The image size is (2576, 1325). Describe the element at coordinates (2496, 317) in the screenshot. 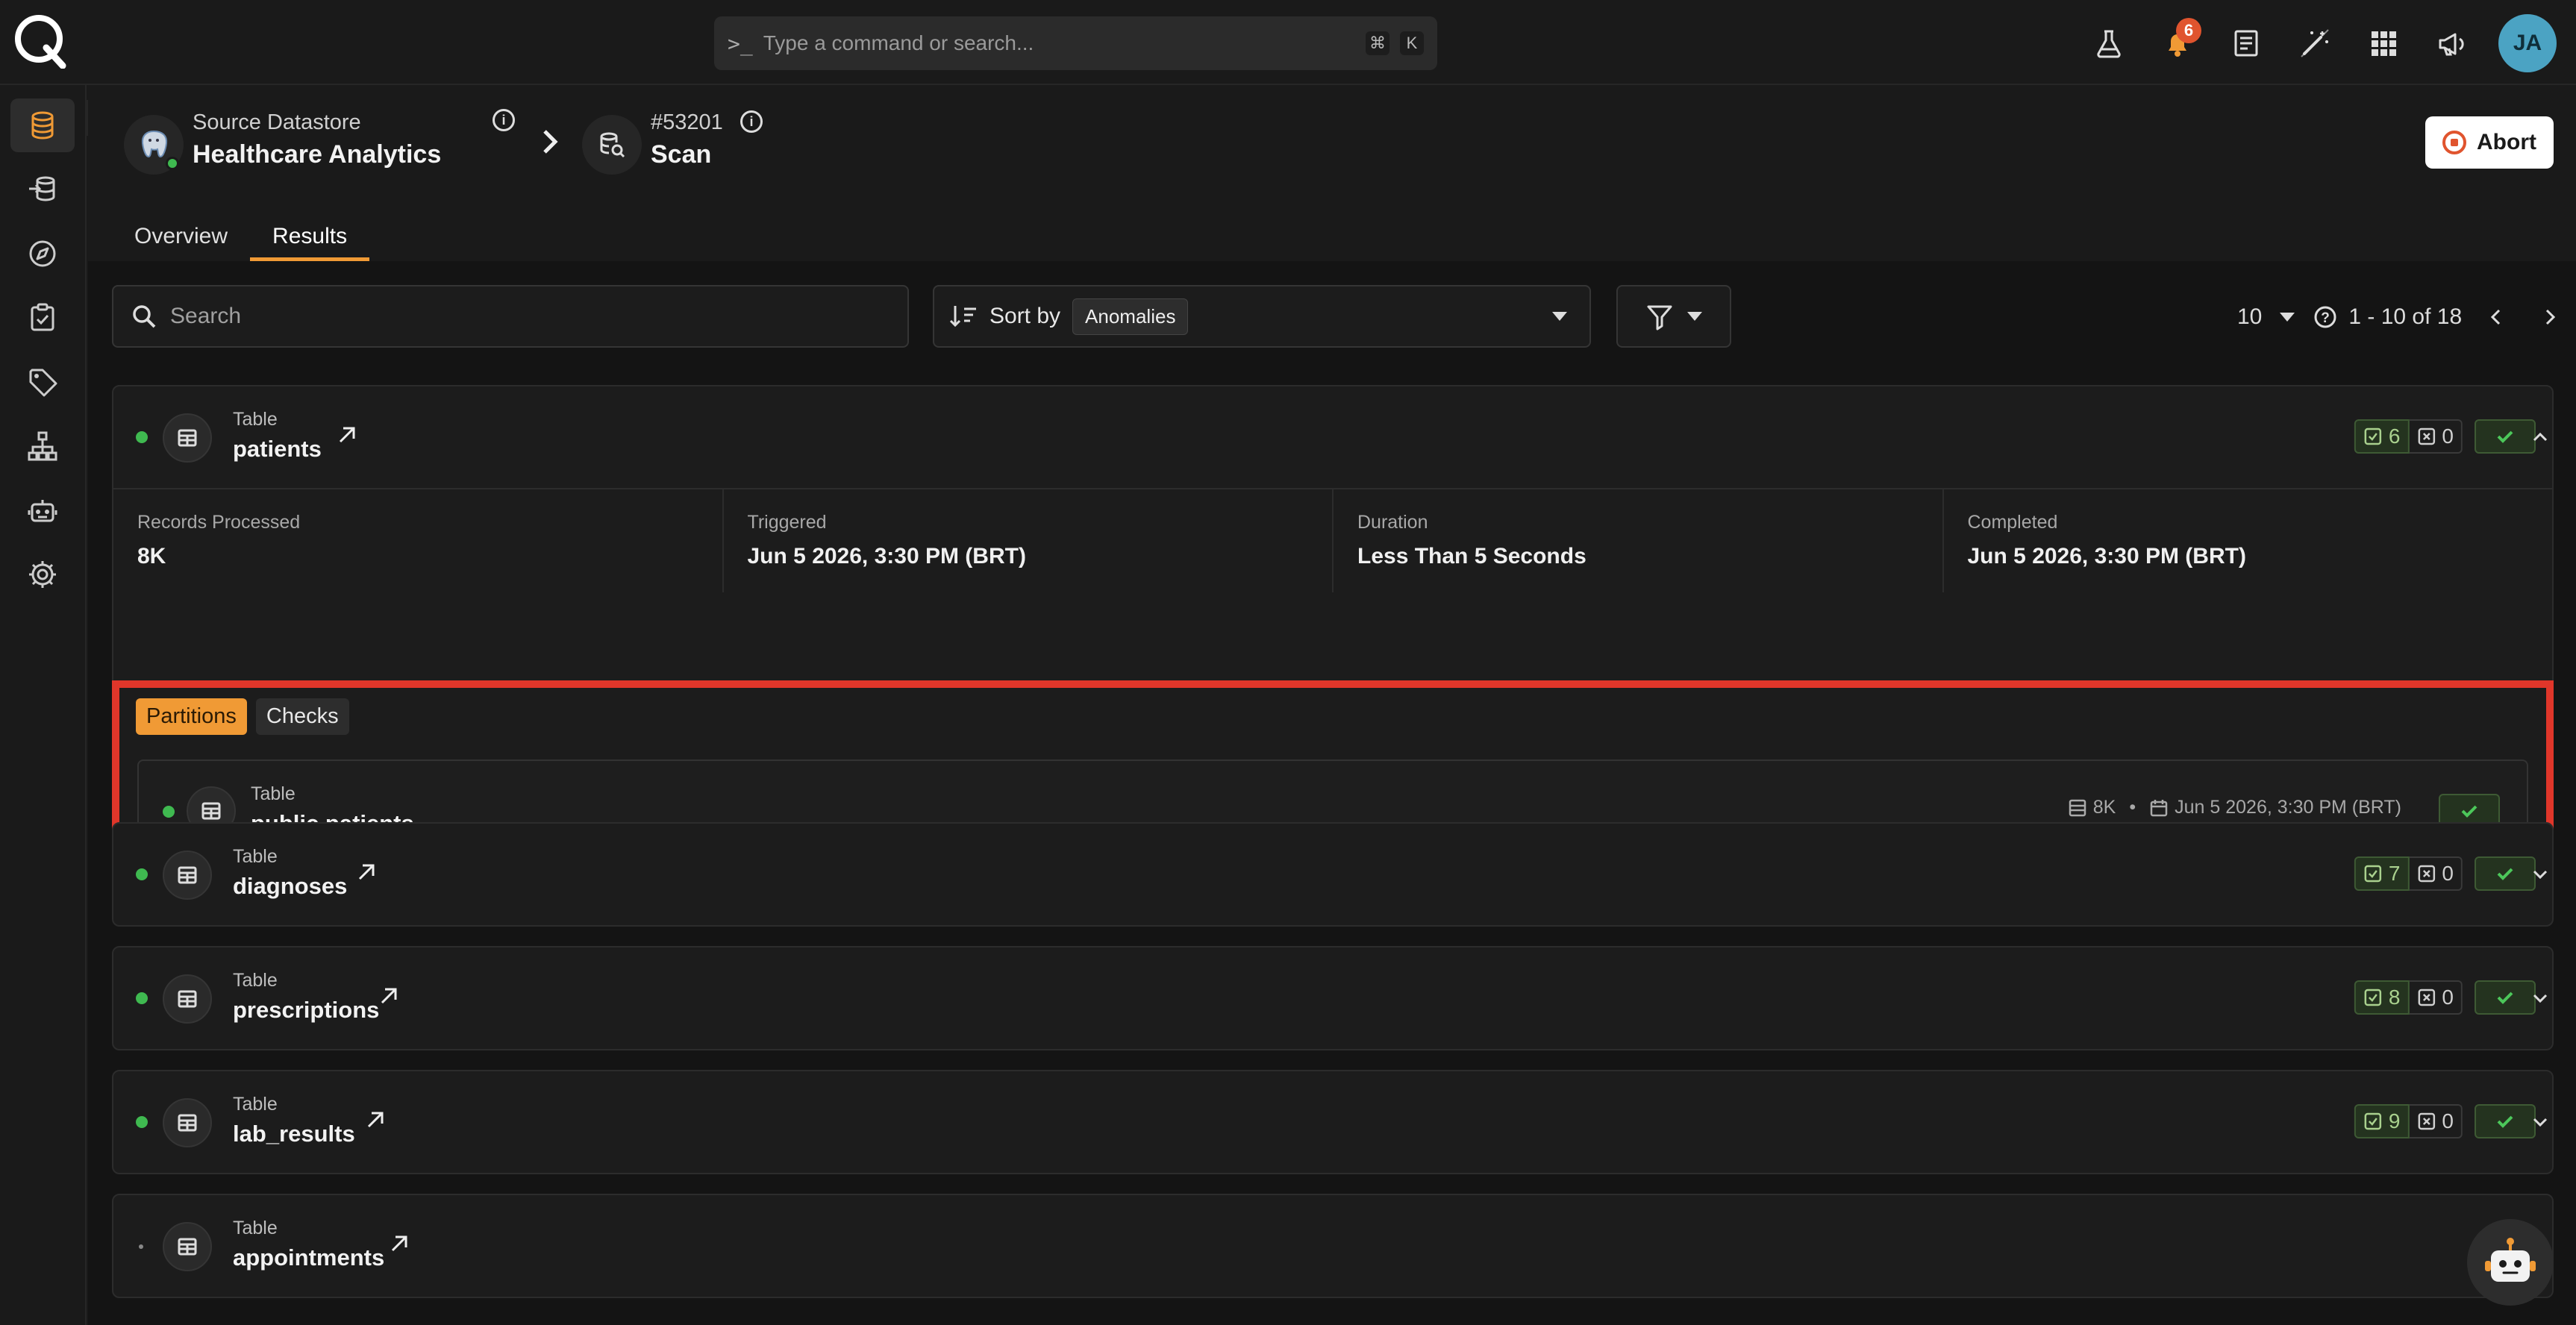

I see `chevron-left-icon` at that location.